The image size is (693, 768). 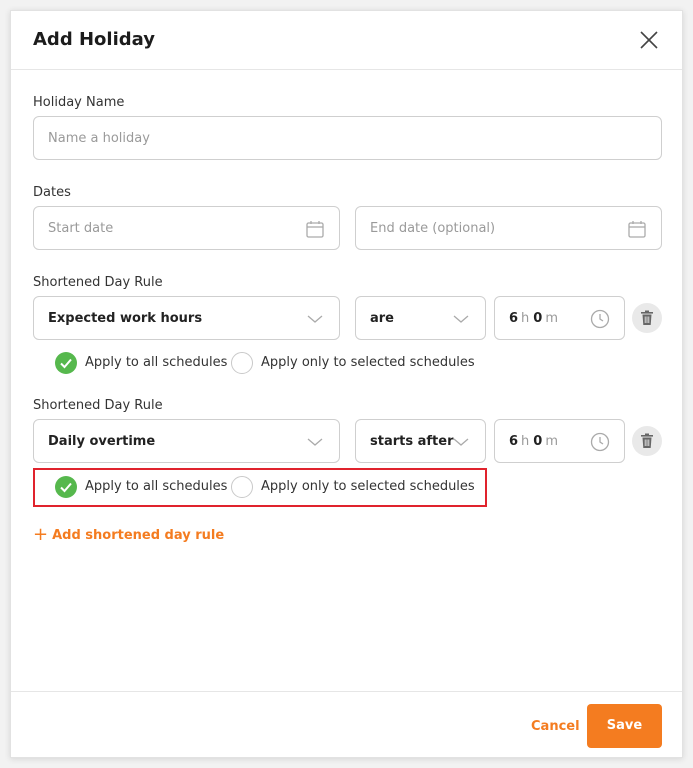 I want to click on rule-1-duration-field: 6h0m, so click(x=559, y=318).